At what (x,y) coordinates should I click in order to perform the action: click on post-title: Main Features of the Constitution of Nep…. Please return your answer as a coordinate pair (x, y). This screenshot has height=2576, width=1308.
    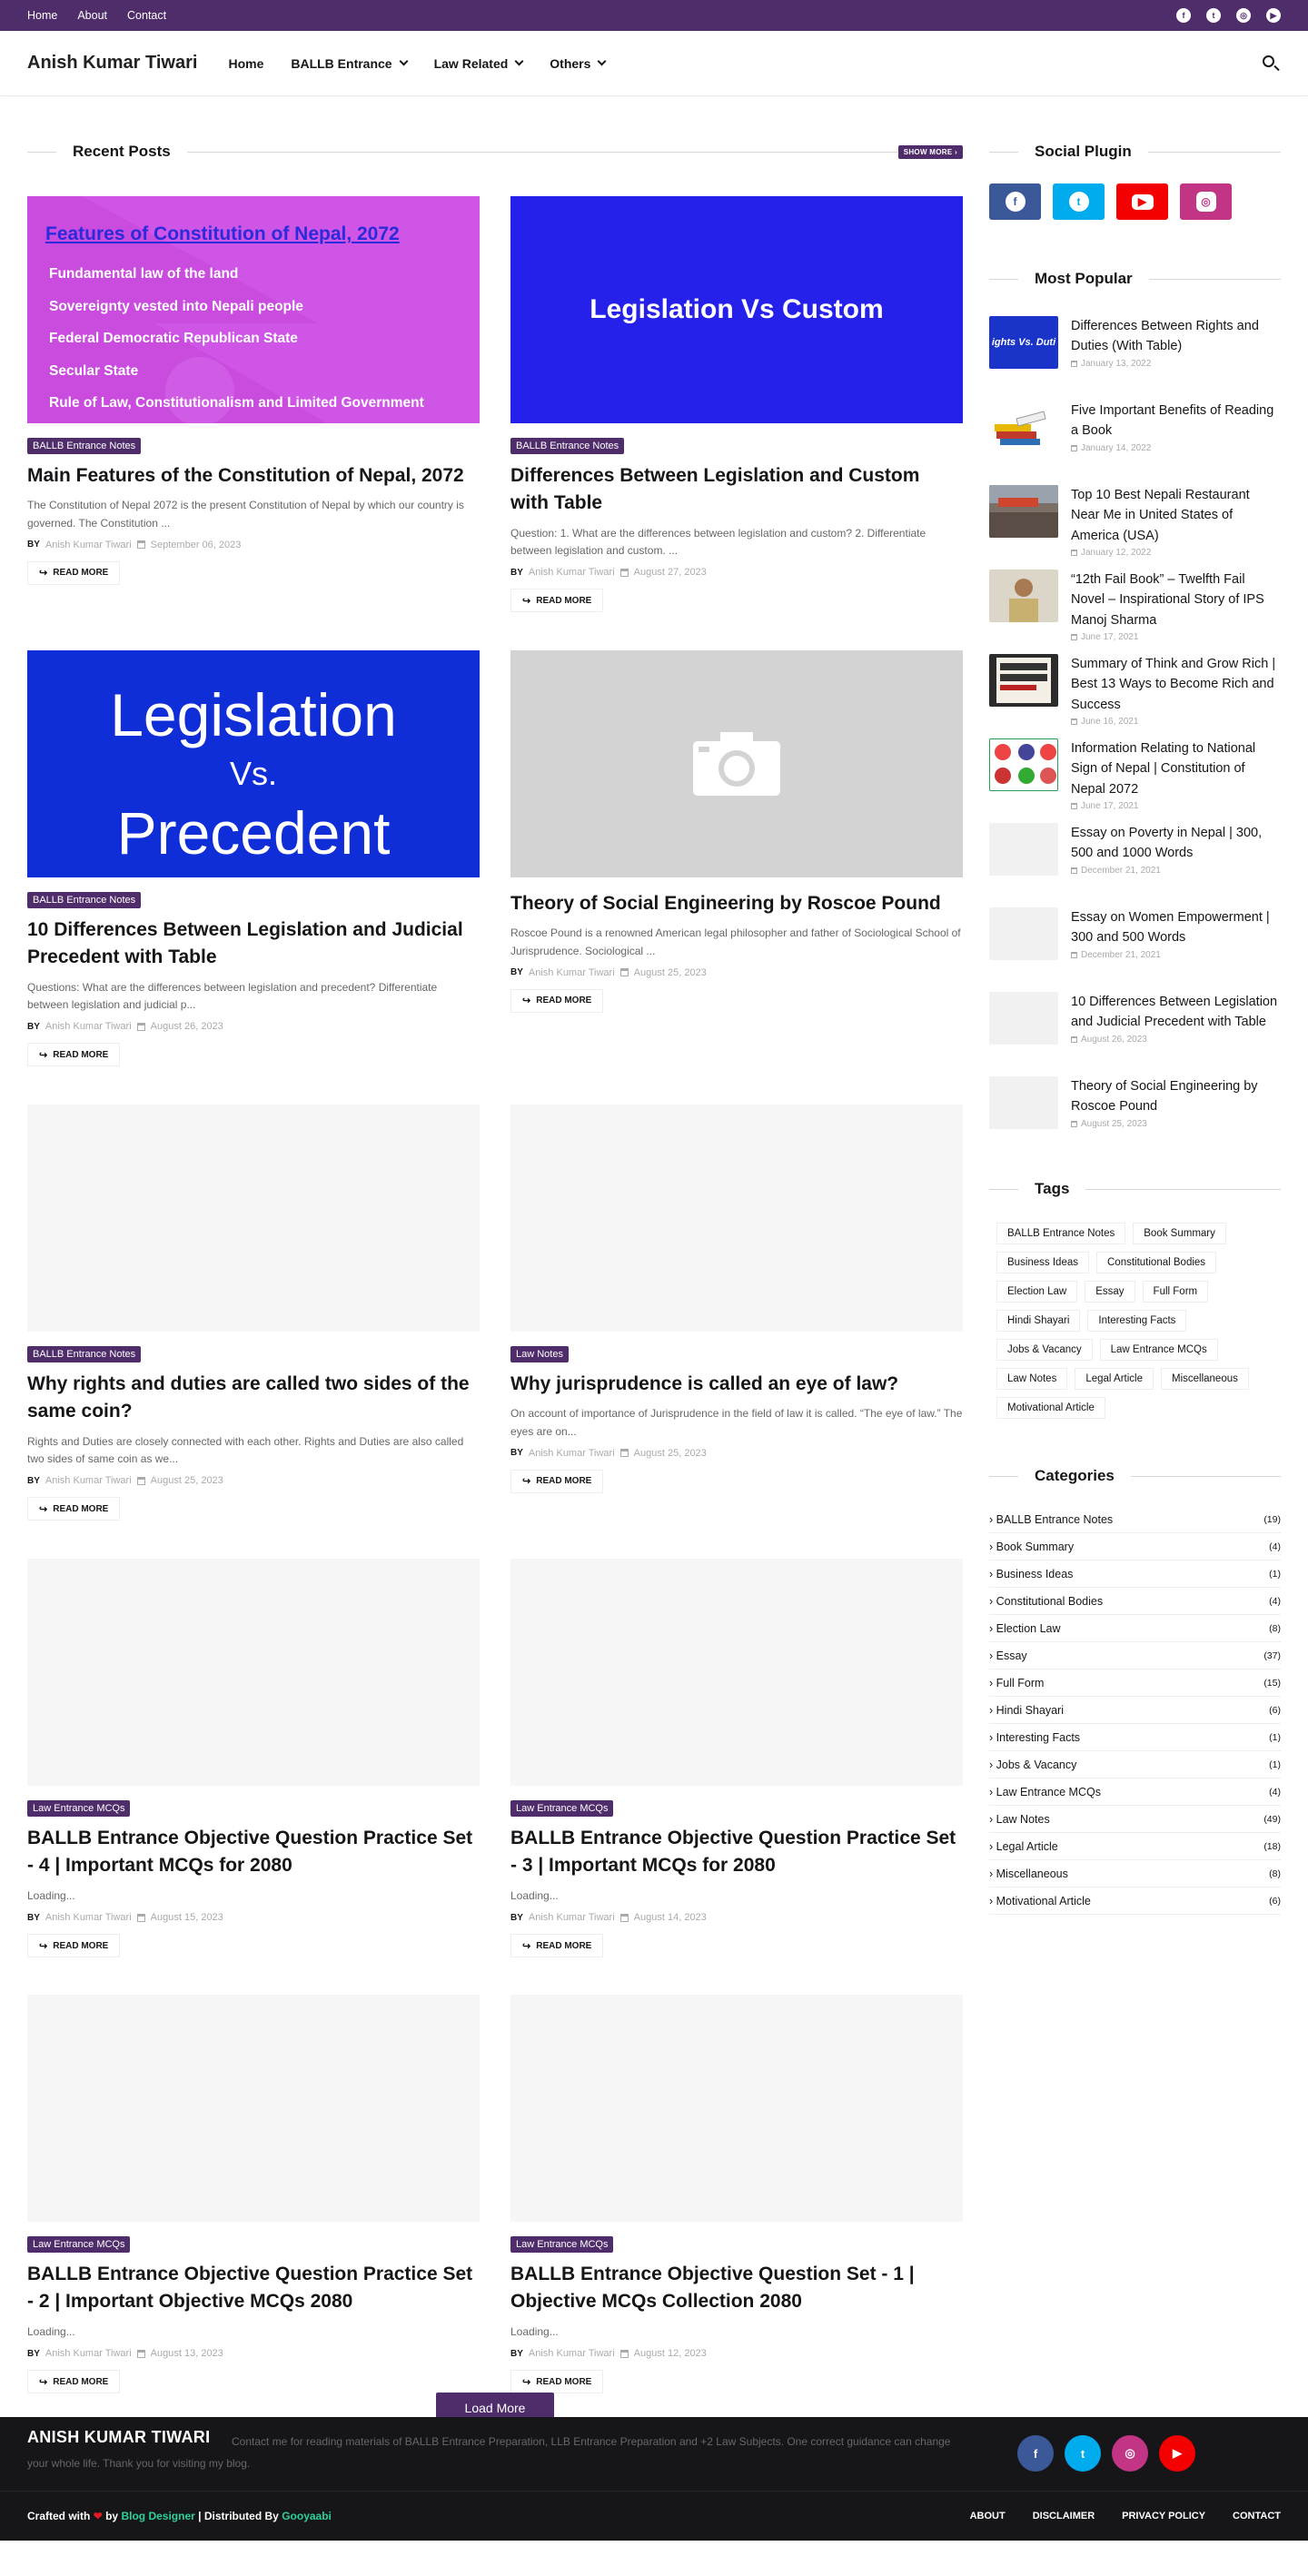
    Looking at the image, I should click on (253, 476).